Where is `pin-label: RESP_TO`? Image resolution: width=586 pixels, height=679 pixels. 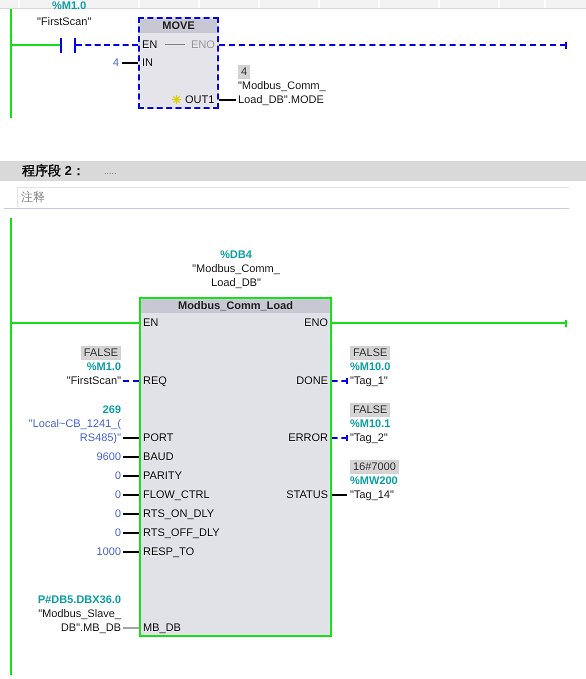
pin-label: RESP_TO is located at coordinates (168, 552).